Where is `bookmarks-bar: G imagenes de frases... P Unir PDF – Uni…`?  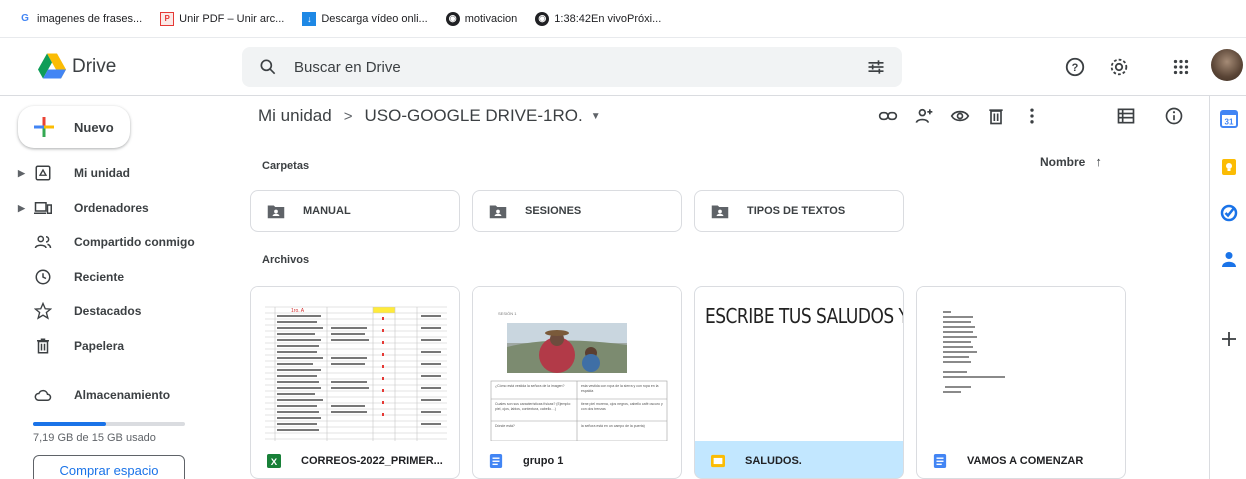
bookmarks-bar: G imagenes de frases... P Unir PDF – Uni… is located at coordinates (623, 19).